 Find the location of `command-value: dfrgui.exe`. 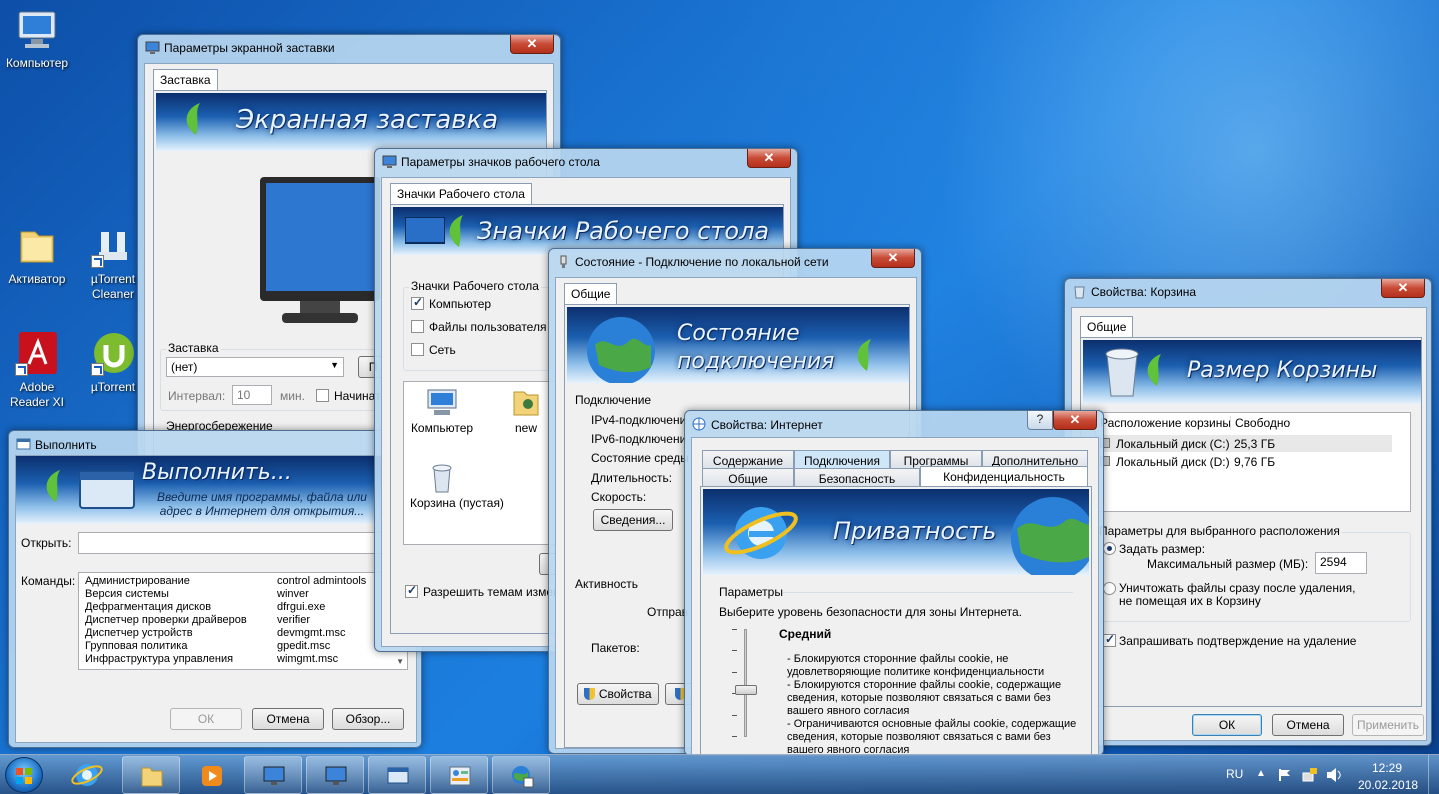

command-value: dfrgui.exe is located at coordinates (301, 607).